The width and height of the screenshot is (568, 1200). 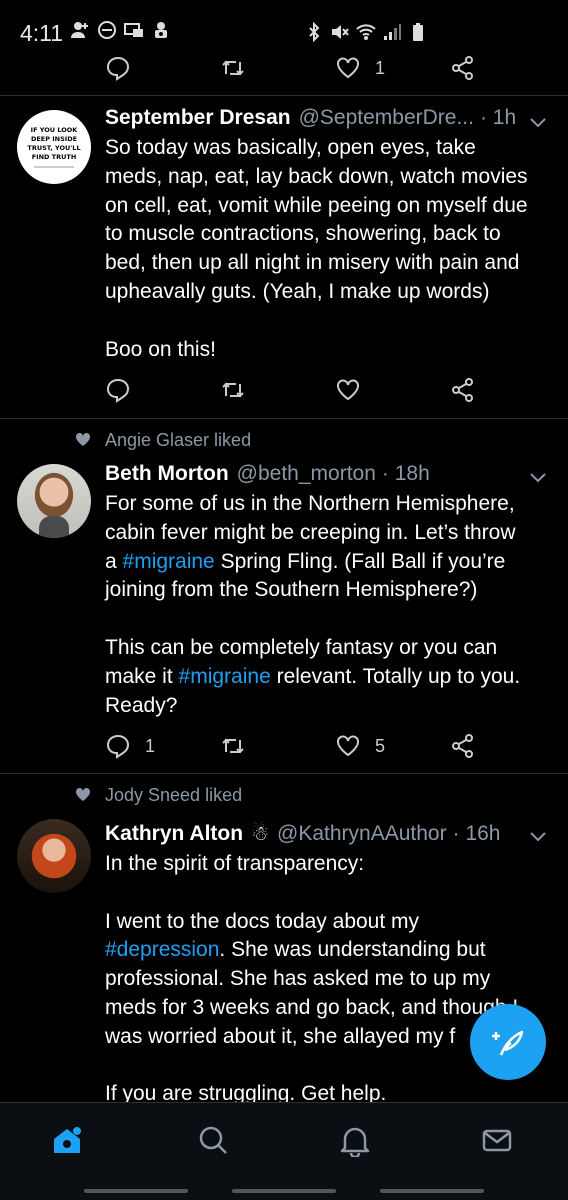 I want to click on notifications-bell-icon, so click(x=355, y=1140).